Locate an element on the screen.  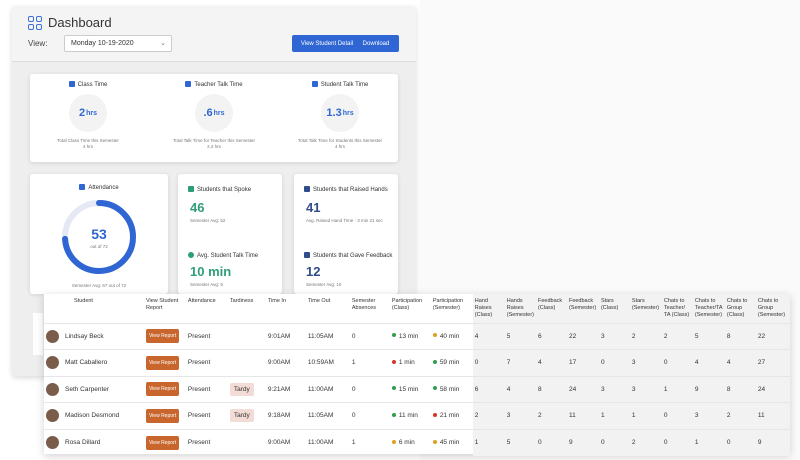
column-header: Tardiness is located at coordinates (241, 301).